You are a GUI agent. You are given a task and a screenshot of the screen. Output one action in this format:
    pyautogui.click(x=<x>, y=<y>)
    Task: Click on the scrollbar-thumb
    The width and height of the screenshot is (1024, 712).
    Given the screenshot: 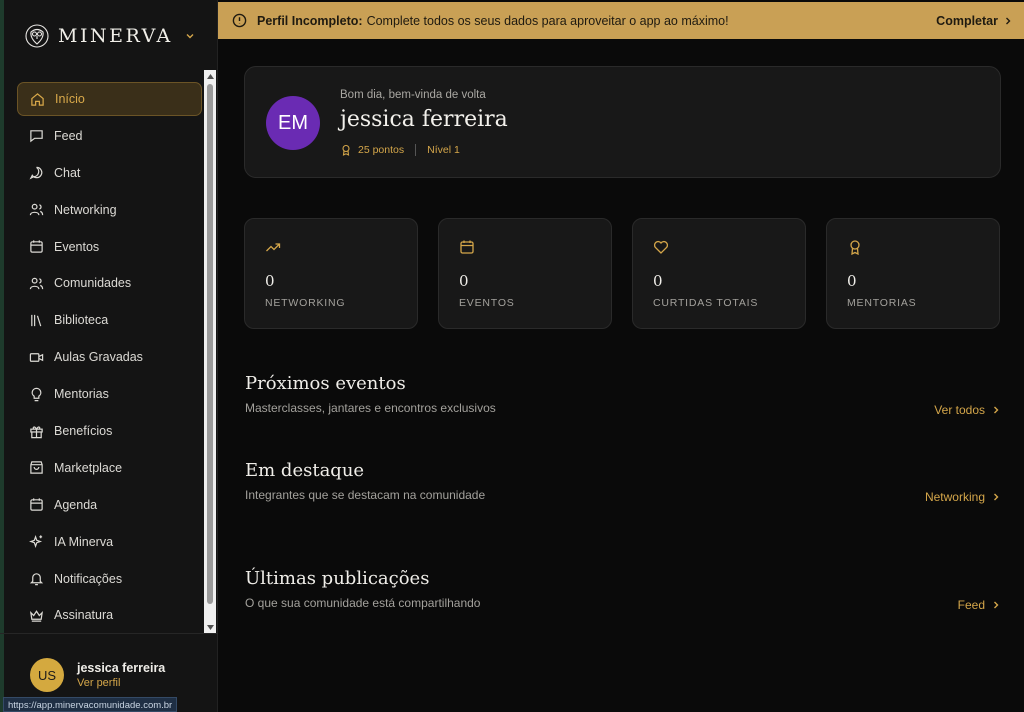 What is the action you would take?
    pyautogui.click(x=210, y=344)
    